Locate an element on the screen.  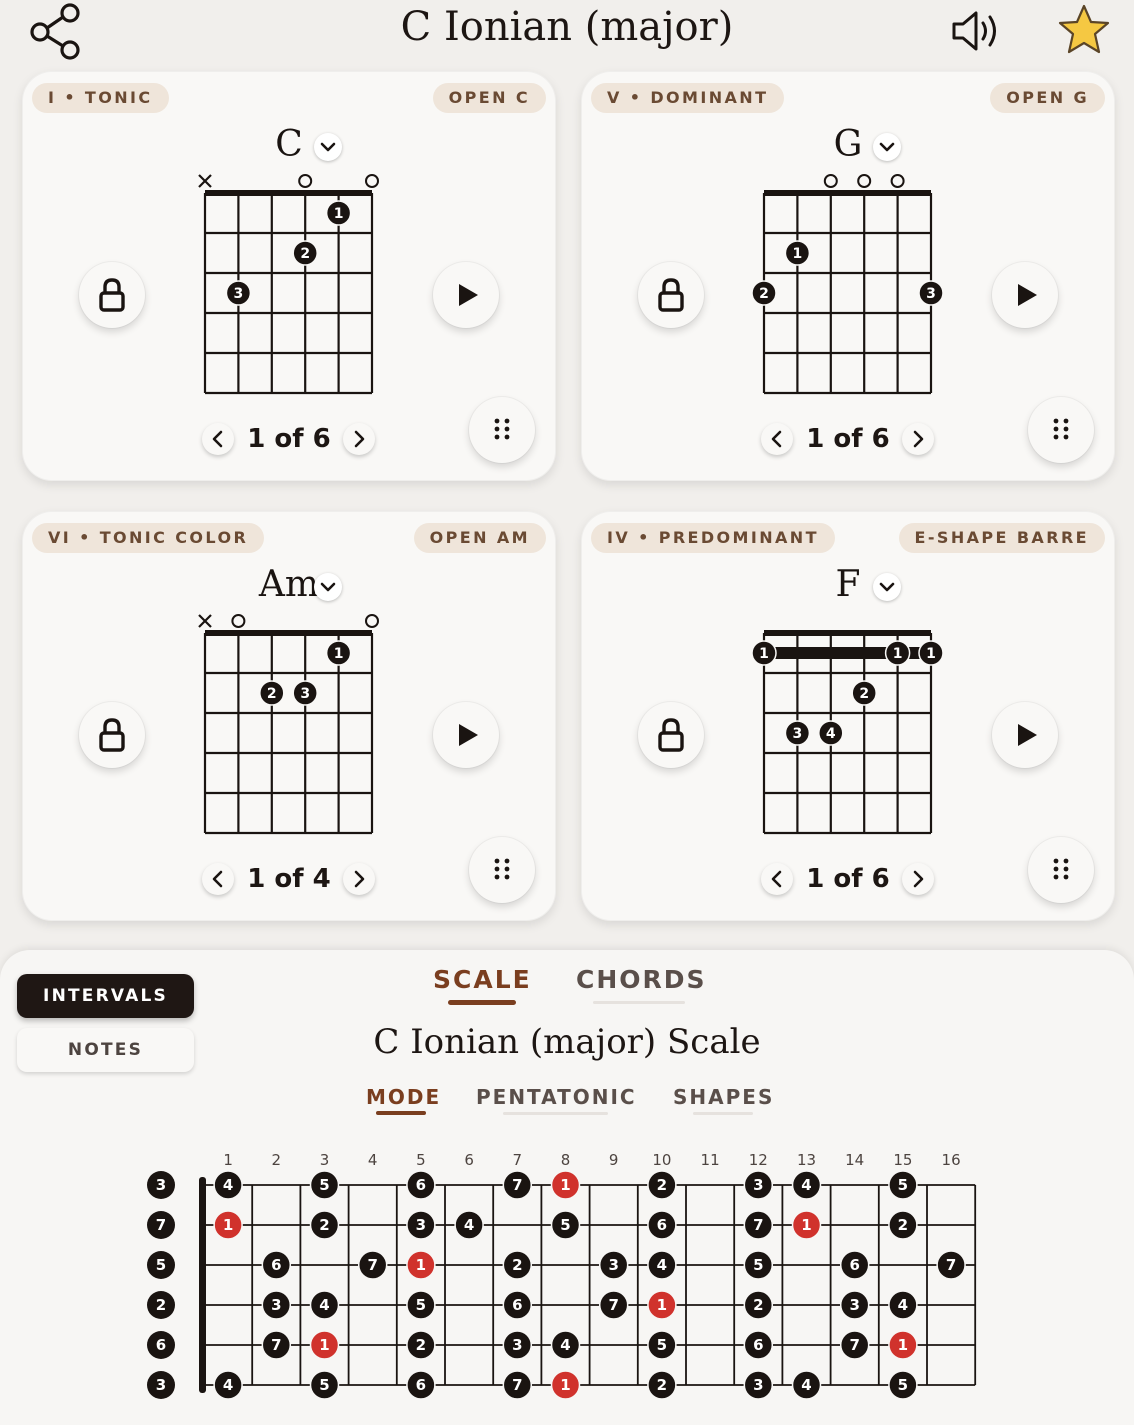
lock-icon is located at coordinates (671, 295).